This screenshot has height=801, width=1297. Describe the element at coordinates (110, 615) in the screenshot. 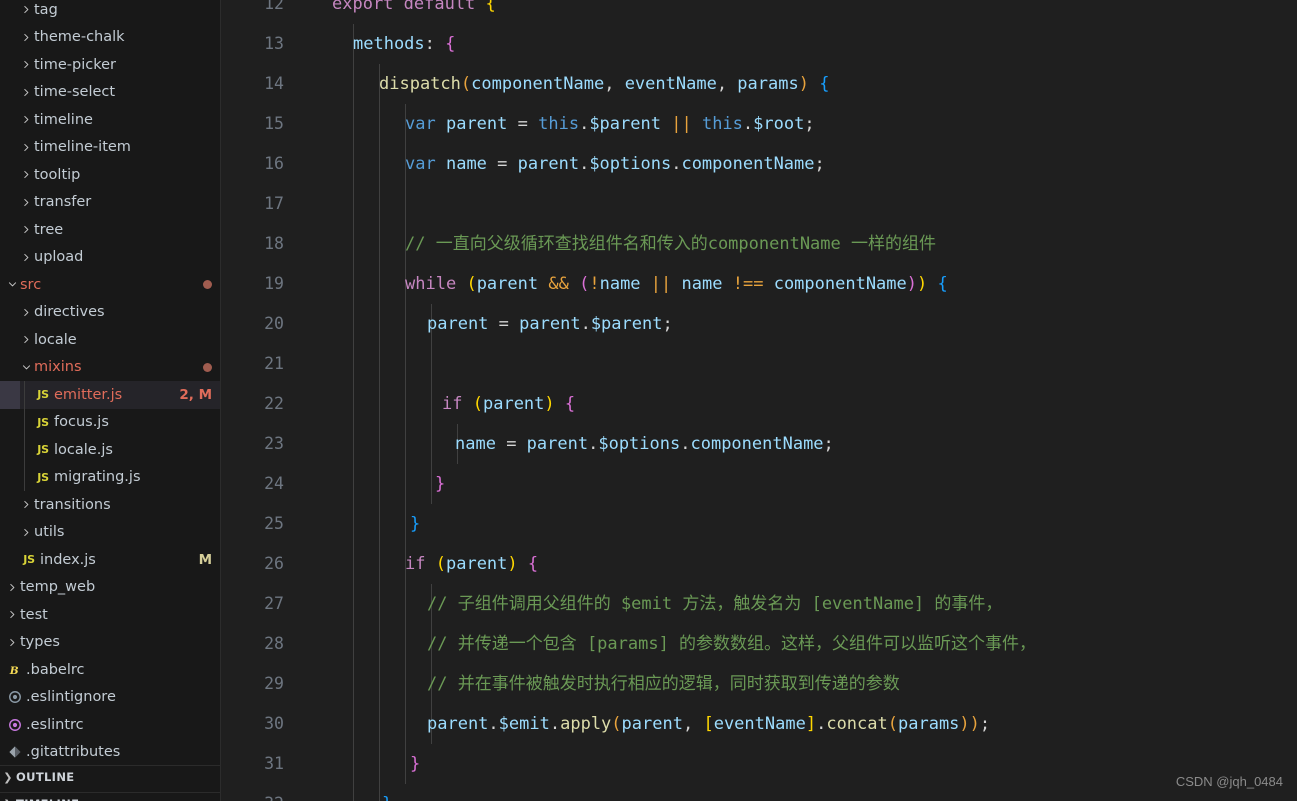

I see `tree-folder-test: test` at that location.